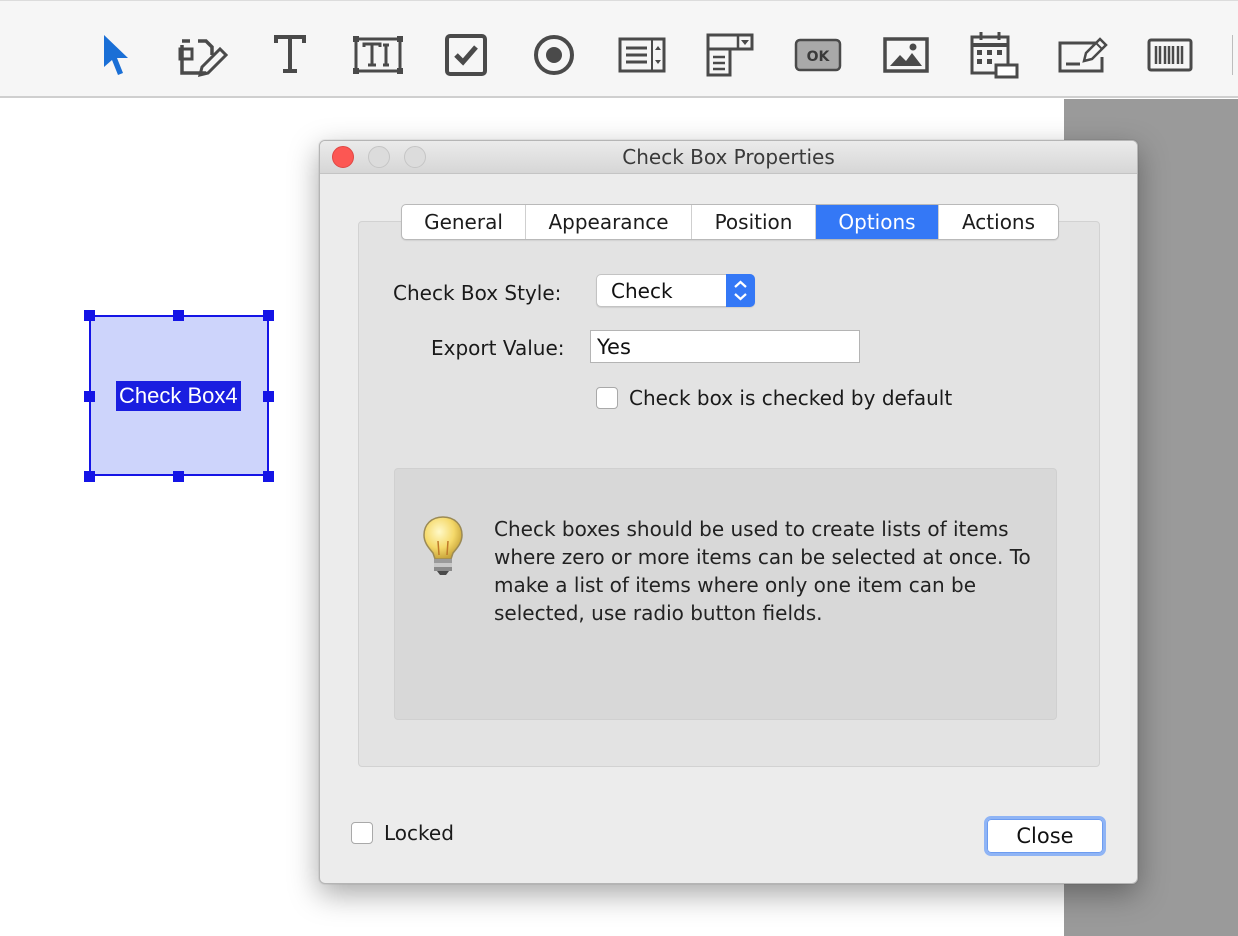  Describe the element at coordinates (178, 315) in the screenshot. I see `resize-handle-top` at that location.